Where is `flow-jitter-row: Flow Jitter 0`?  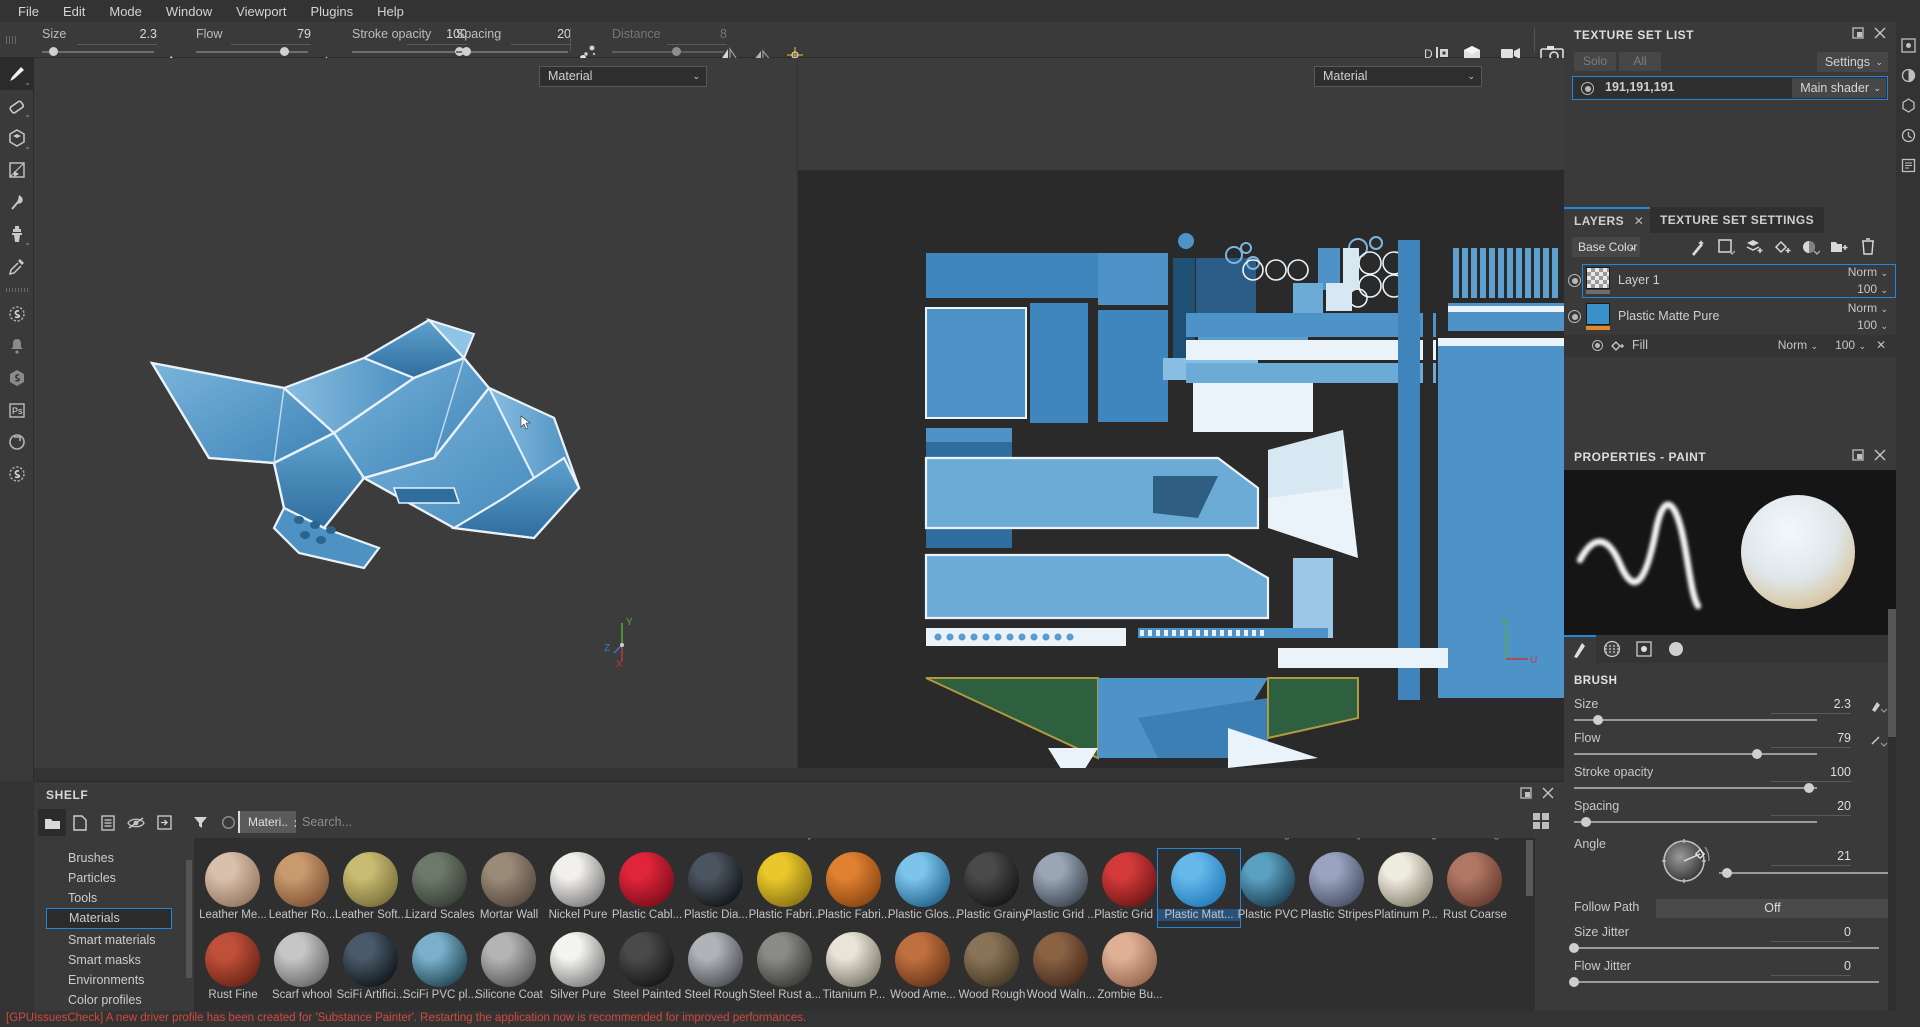 flow-jitter-row: Flow Jitter 0 is located at coordinates (1730, 976).